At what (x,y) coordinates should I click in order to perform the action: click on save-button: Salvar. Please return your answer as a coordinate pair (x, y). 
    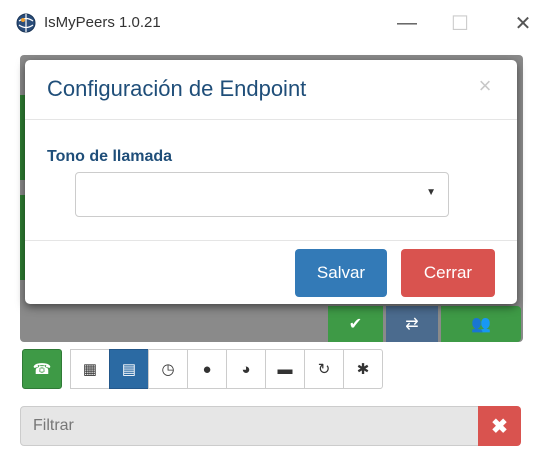
    Looking at the image, I should click on (341, 273).